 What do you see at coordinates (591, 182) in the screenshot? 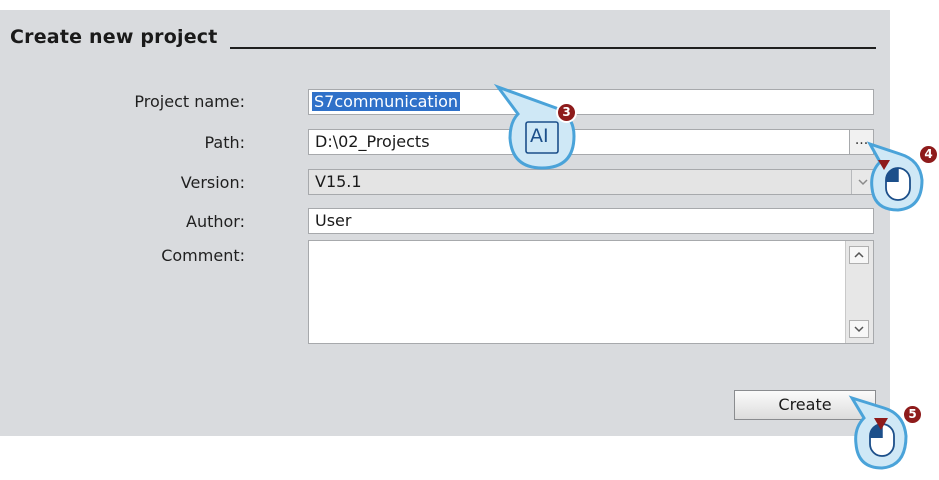
I see `version-select: V15.1` at bounding box center [591, 182].